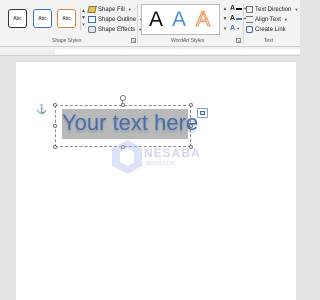 Image resolution: width=320 pixels, height=300 pixels. I want to click on wordart-gallery-scroll: ▲ ▼ ▾, so click(225, 19).